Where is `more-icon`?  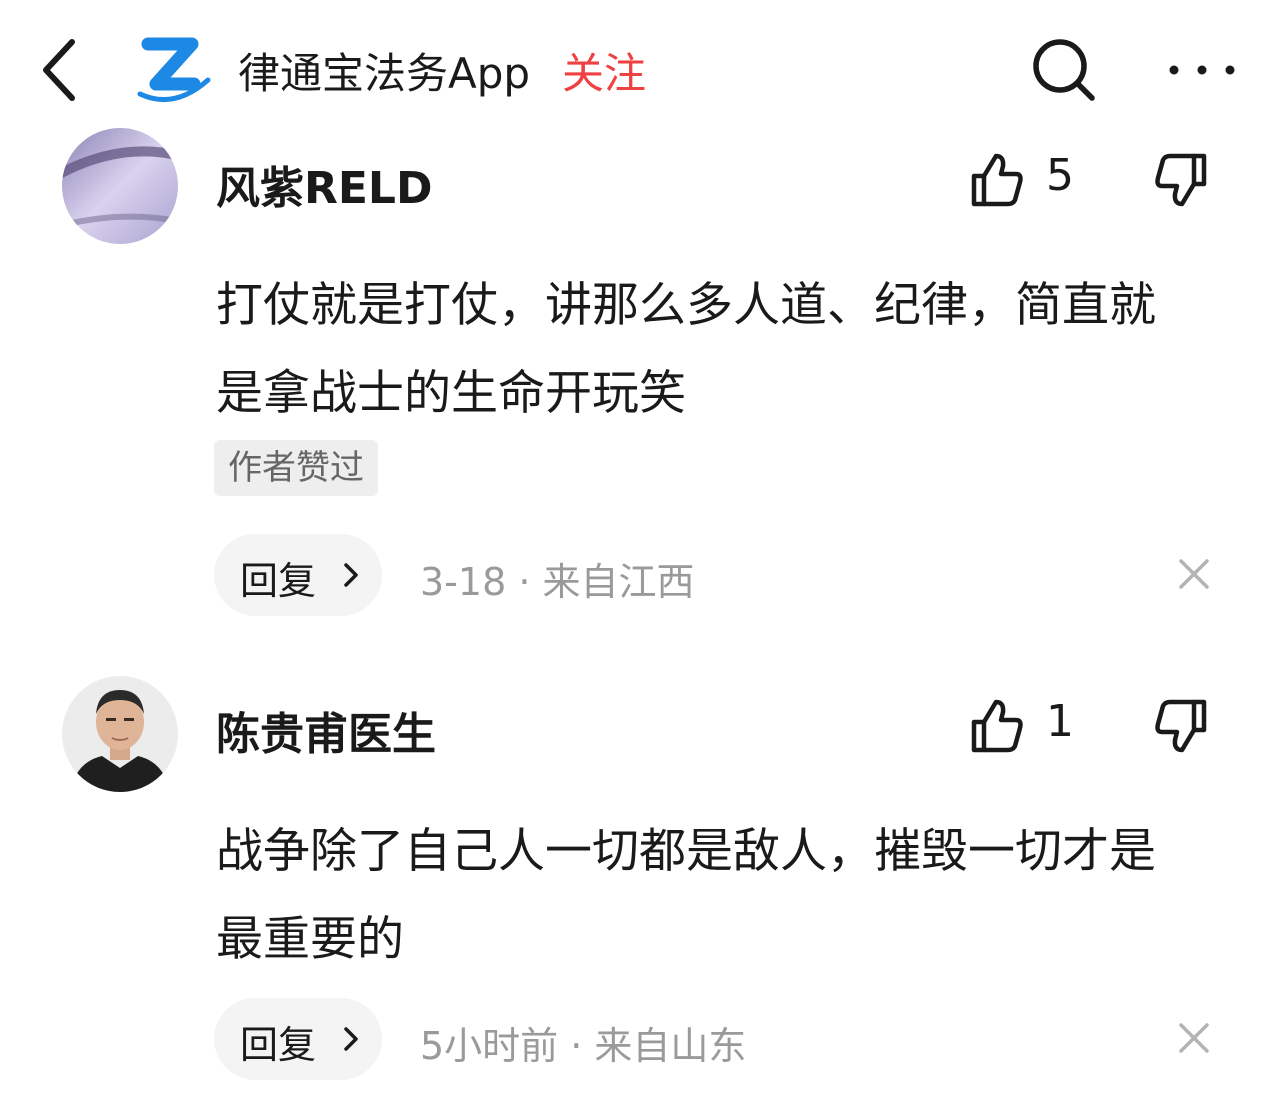 more-icon is located at coordinates (1202, 70).